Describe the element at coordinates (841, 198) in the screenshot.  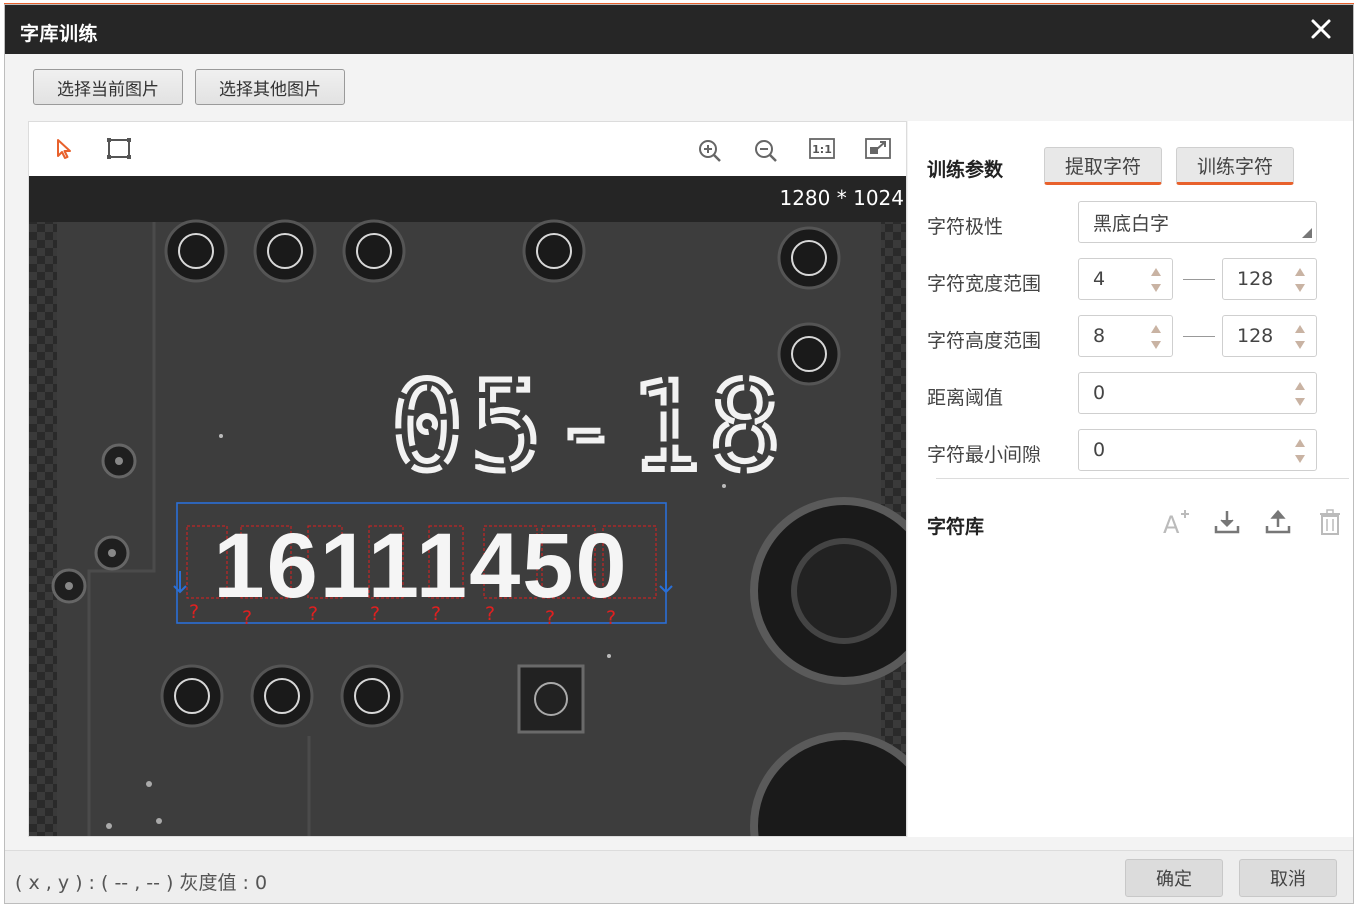
I see `image-resolution-label: 1280 * 1024` at that location.